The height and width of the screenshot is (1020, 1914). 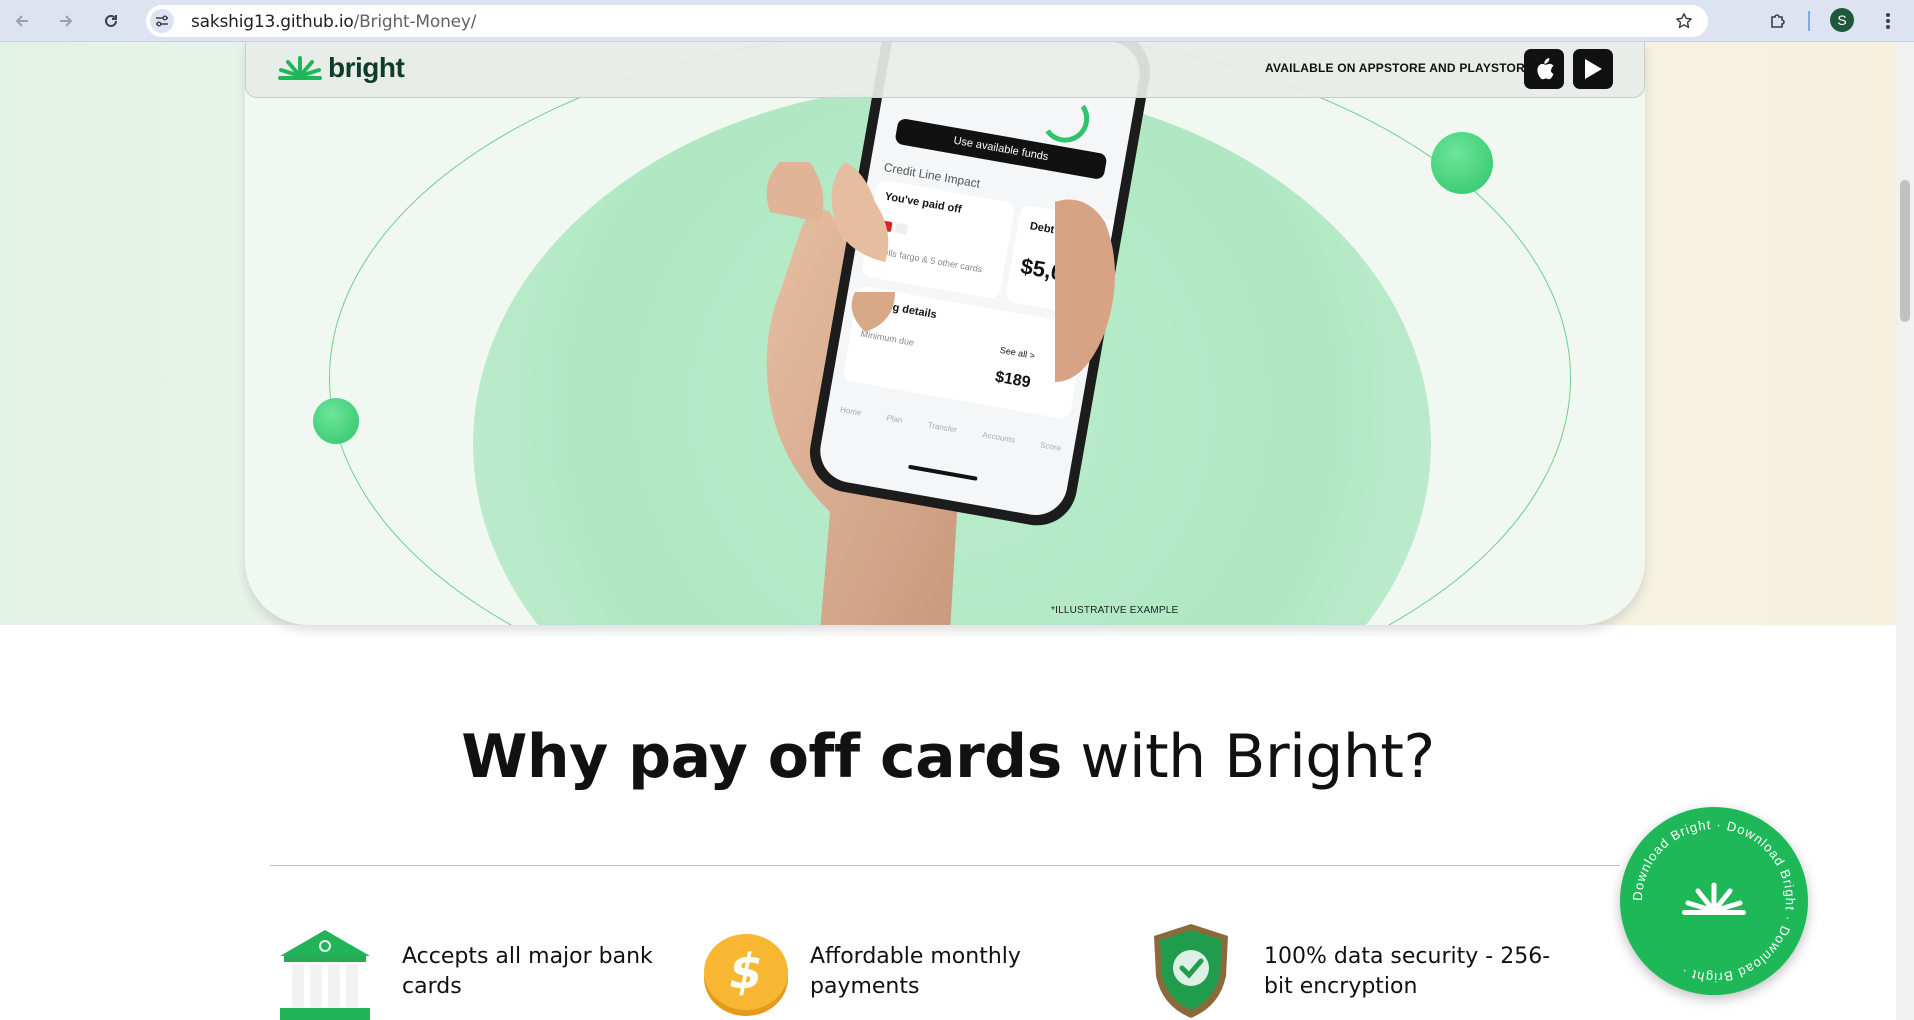 What do you see at coordinates (1407, 971) in the screenshot?
I see `feature-text: 100% data security - 256-bit encryption` at bounding box center [1407, 971].